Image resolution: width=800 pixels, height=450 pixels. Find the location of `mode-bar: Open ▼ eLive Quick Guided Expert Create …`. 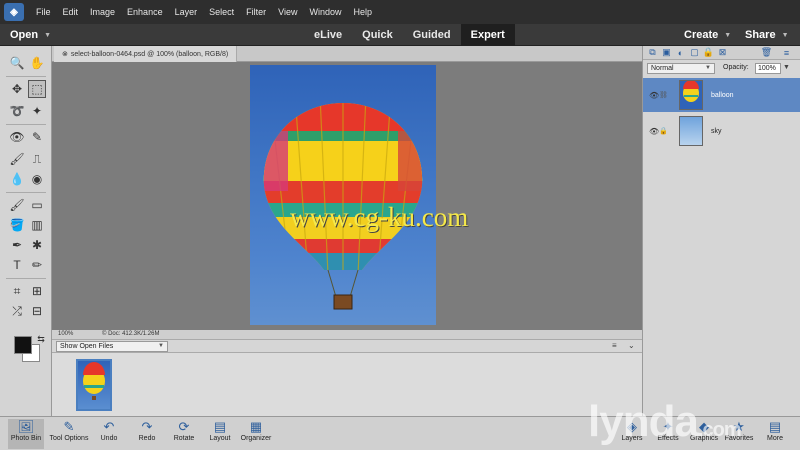

mode-bar: Open ▼ eLive Quick Guided Expert Create … is located at coordinates (400, 35).